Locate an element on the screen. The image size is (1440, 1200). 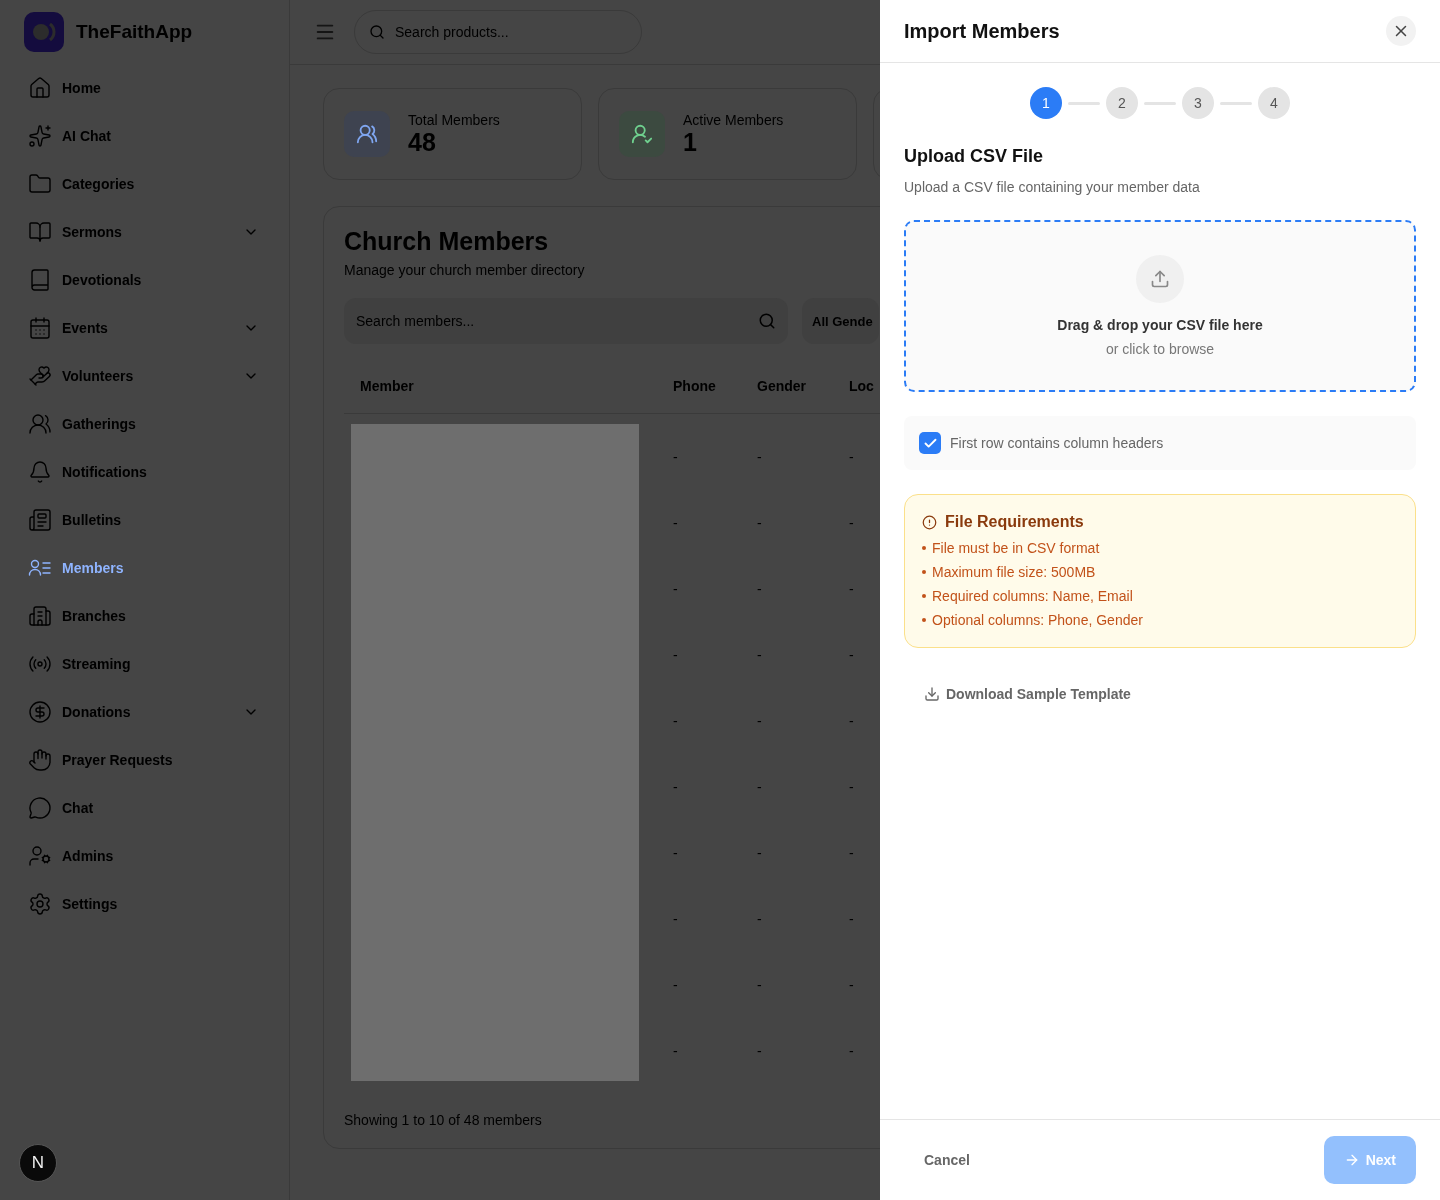
close-button is located at coordinates (1401, 31).